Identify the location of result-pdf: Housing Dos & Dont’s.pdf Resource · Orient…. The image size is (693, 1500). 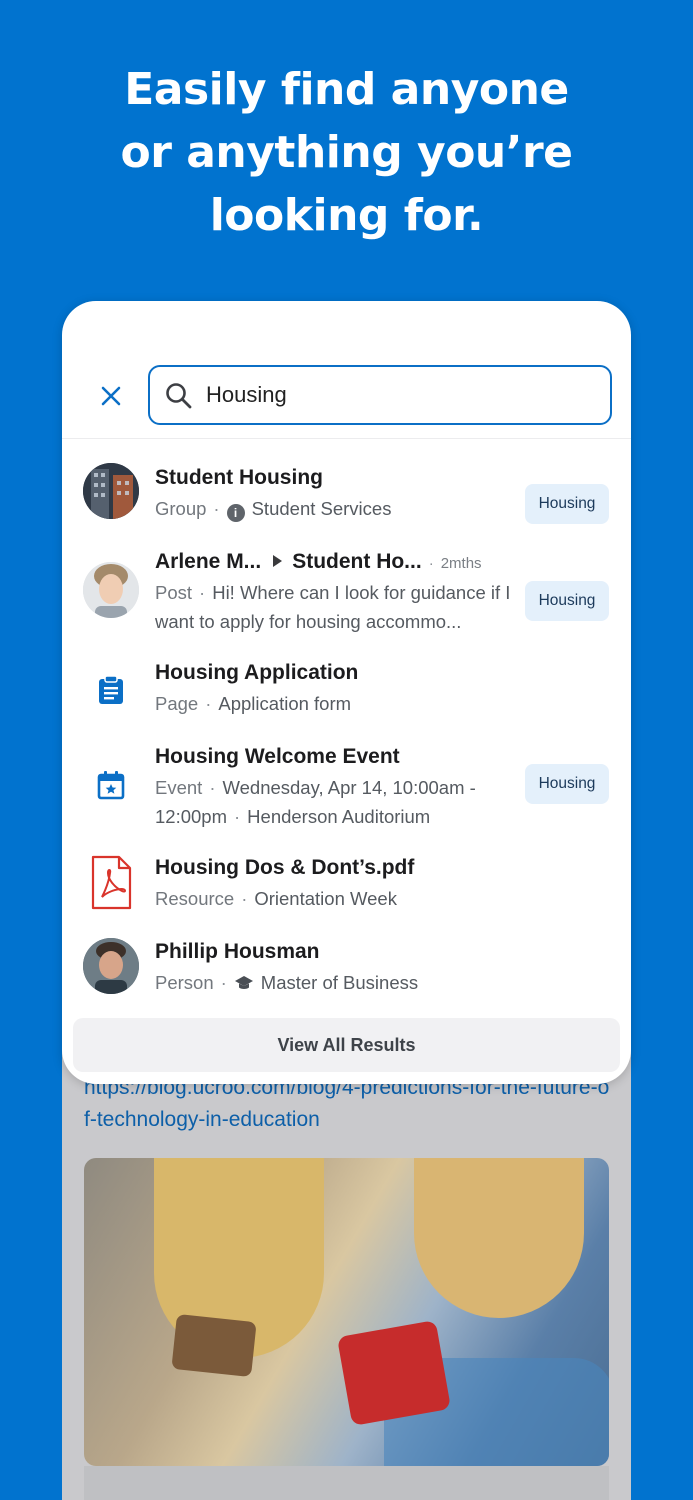
(346, 883).